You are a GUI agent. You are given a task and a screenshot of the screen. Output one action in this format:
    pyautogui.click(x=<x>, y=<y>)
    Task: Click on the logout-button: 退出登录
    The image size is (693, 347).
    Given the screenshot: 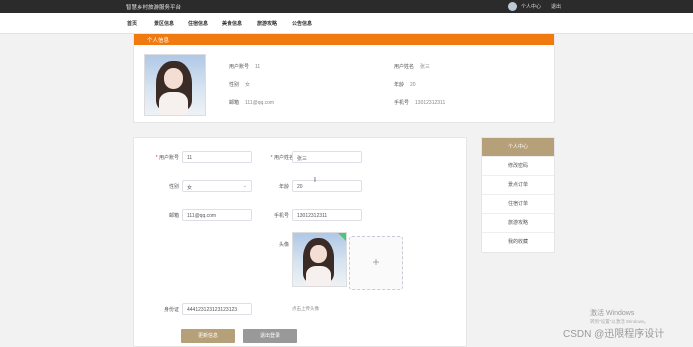 What is the action you would take?
    pyautogui.click(x=270, y=336)
    